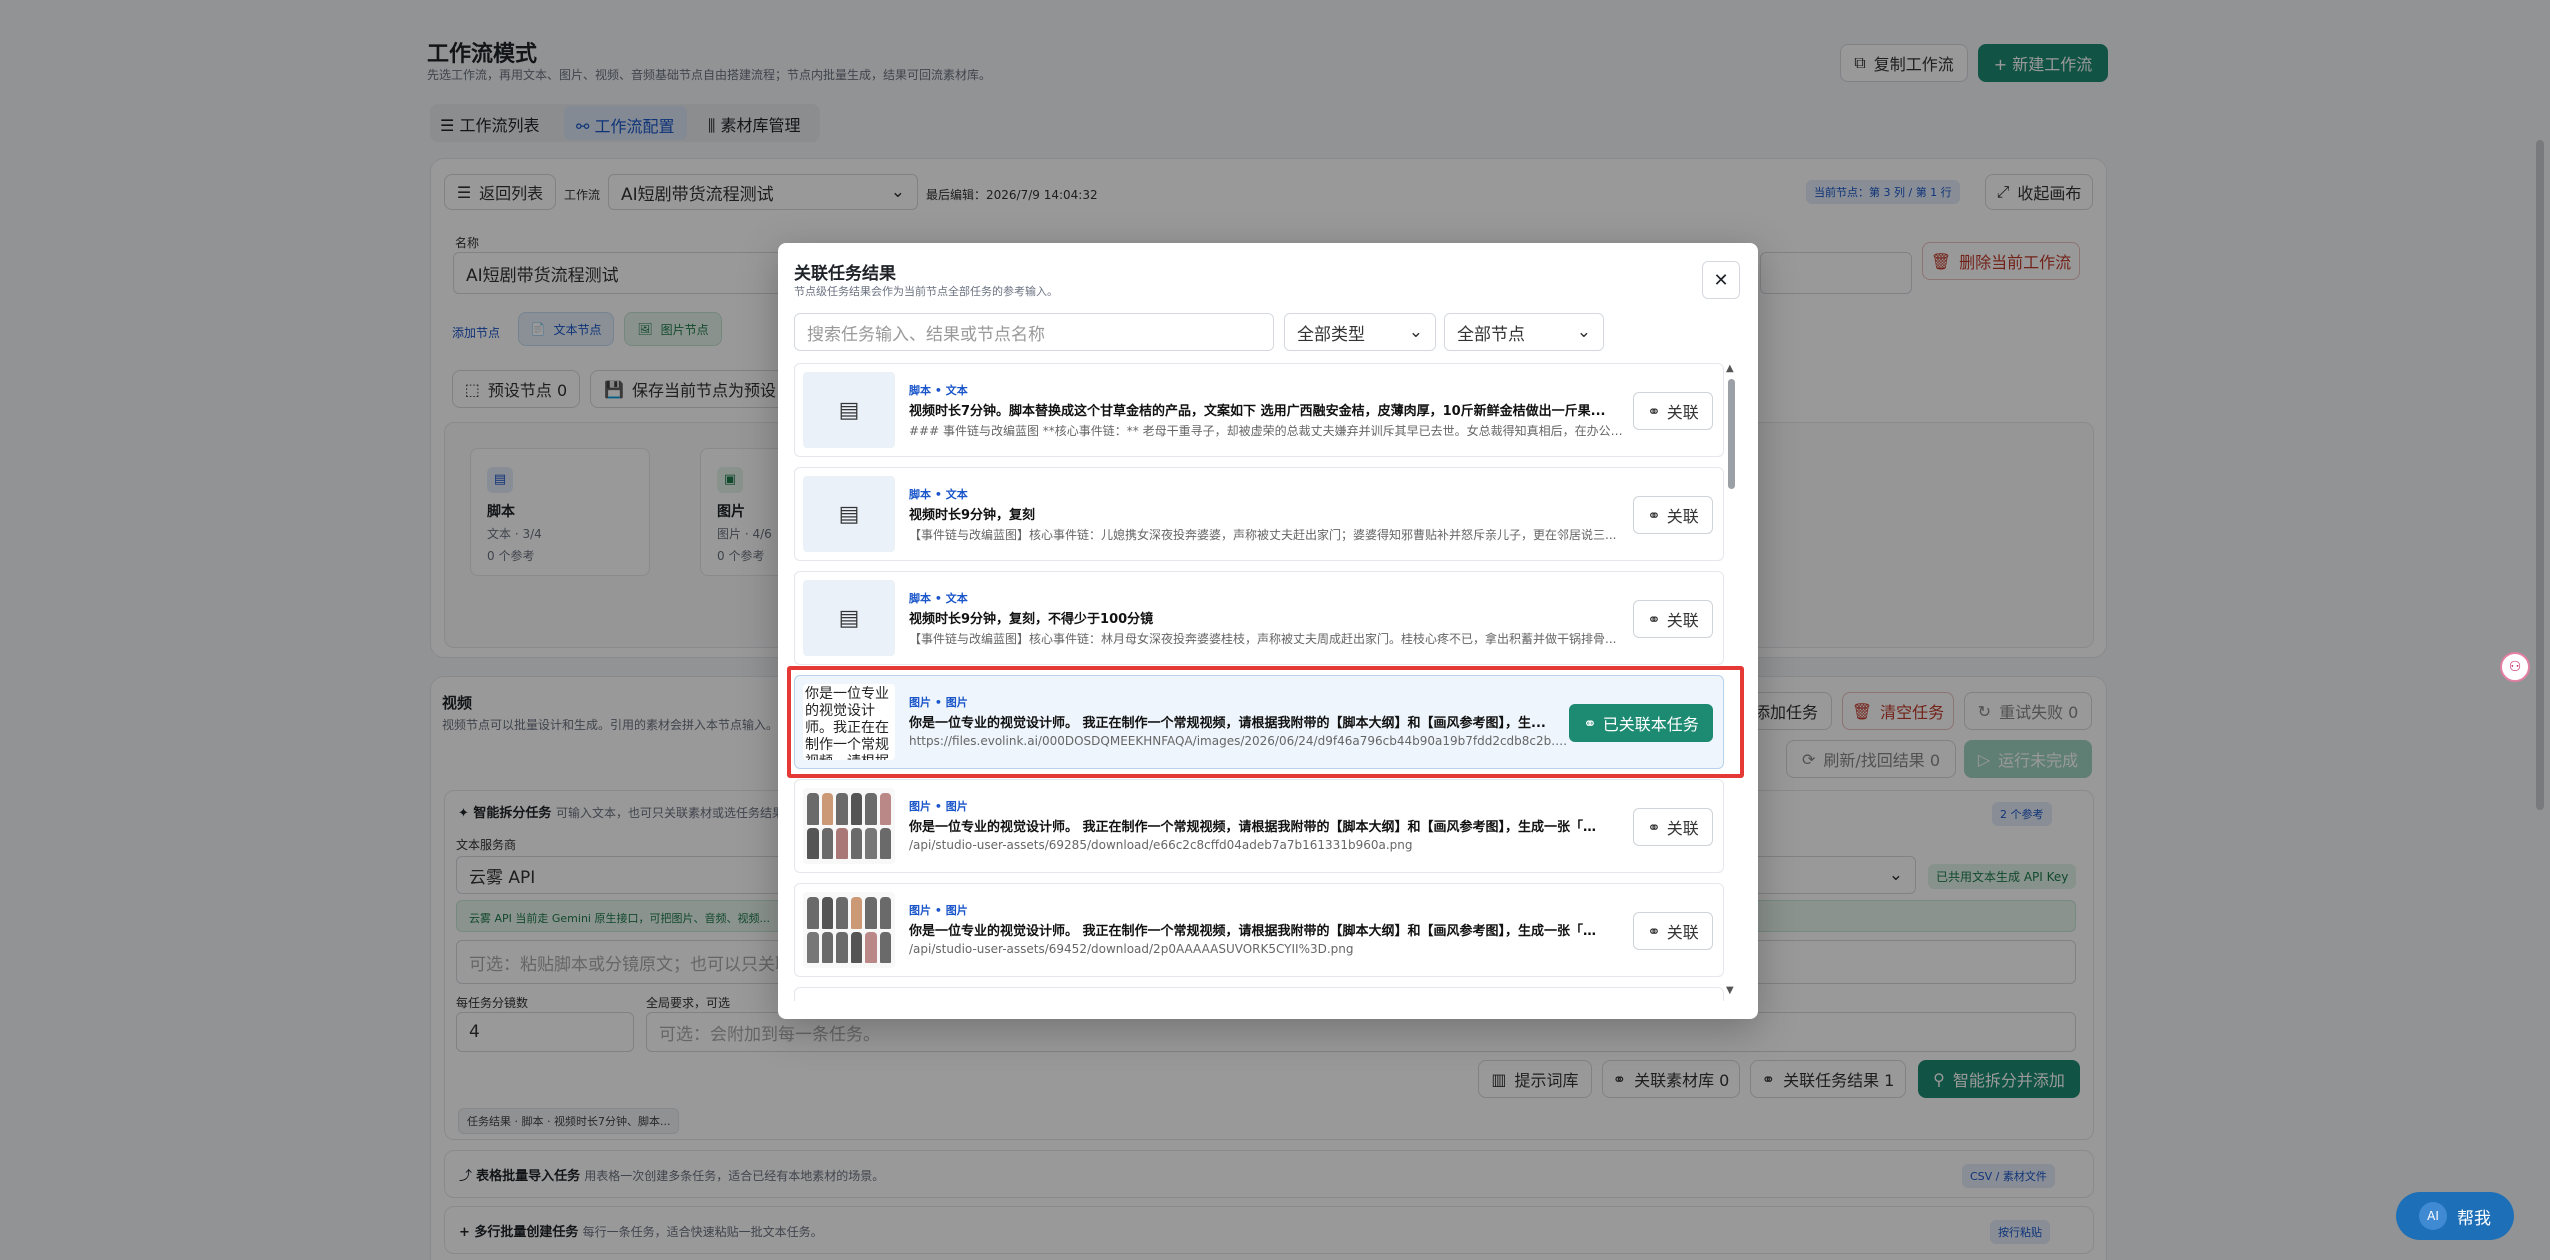 The height and width of the screenshot is (1260, 2550). Describe the element at coordinates (1031, 619) in the screenshot. I see `item-title: 视频时长9分钟，复刻，不得少于100分镜` at that location.